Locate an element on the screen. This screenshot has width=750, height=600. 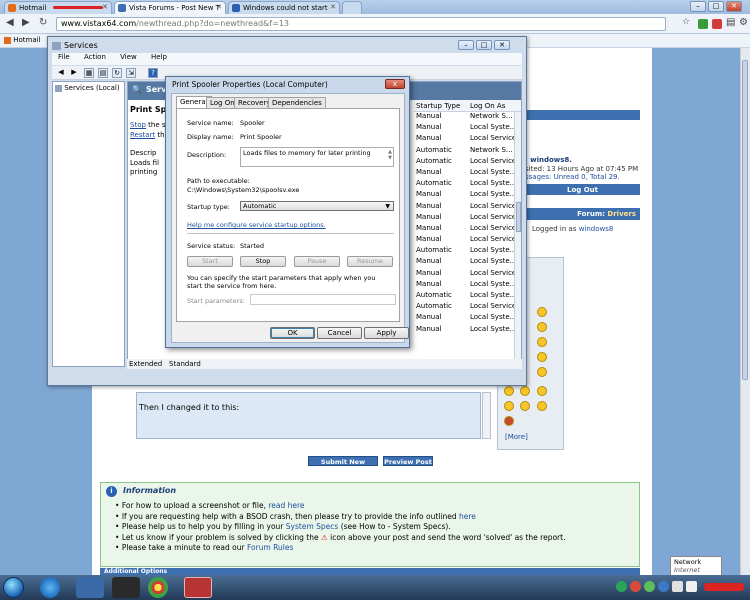
pause-button: Pause is located at coordinates (317, 261).